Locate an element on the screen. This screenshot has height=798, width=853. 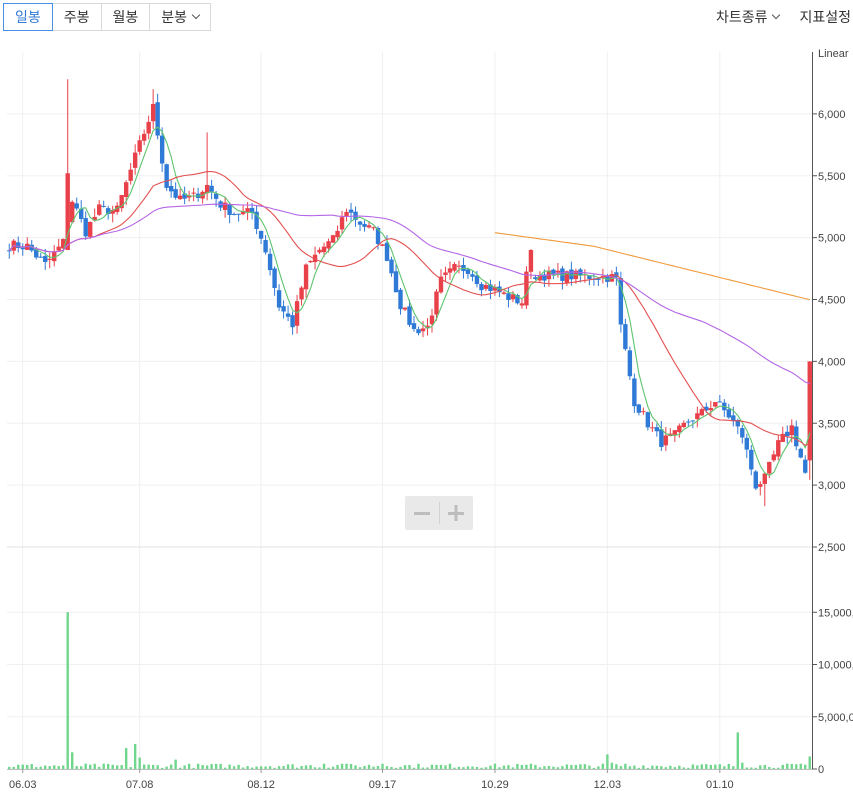
indicator-settings-button: 지표설정 is located at coordinates (821, 17).